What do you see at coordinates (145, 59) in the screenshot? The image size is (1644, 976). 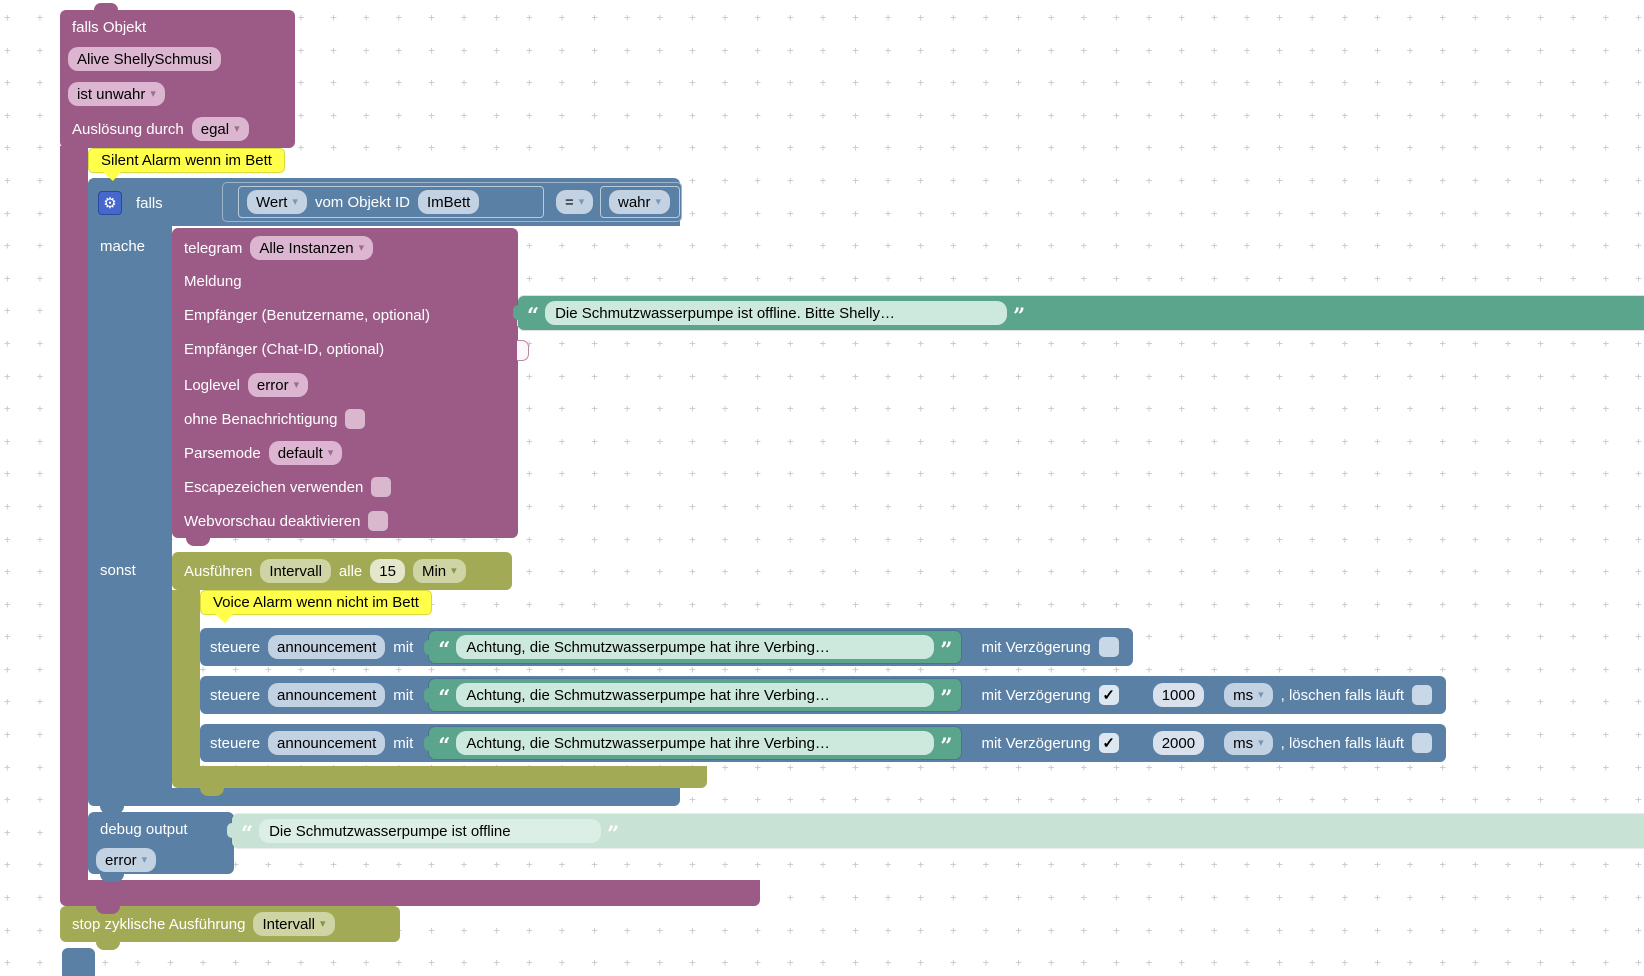 I see `object-id-field: Alive ShellySchmusi` at bounding box center [145, 59].